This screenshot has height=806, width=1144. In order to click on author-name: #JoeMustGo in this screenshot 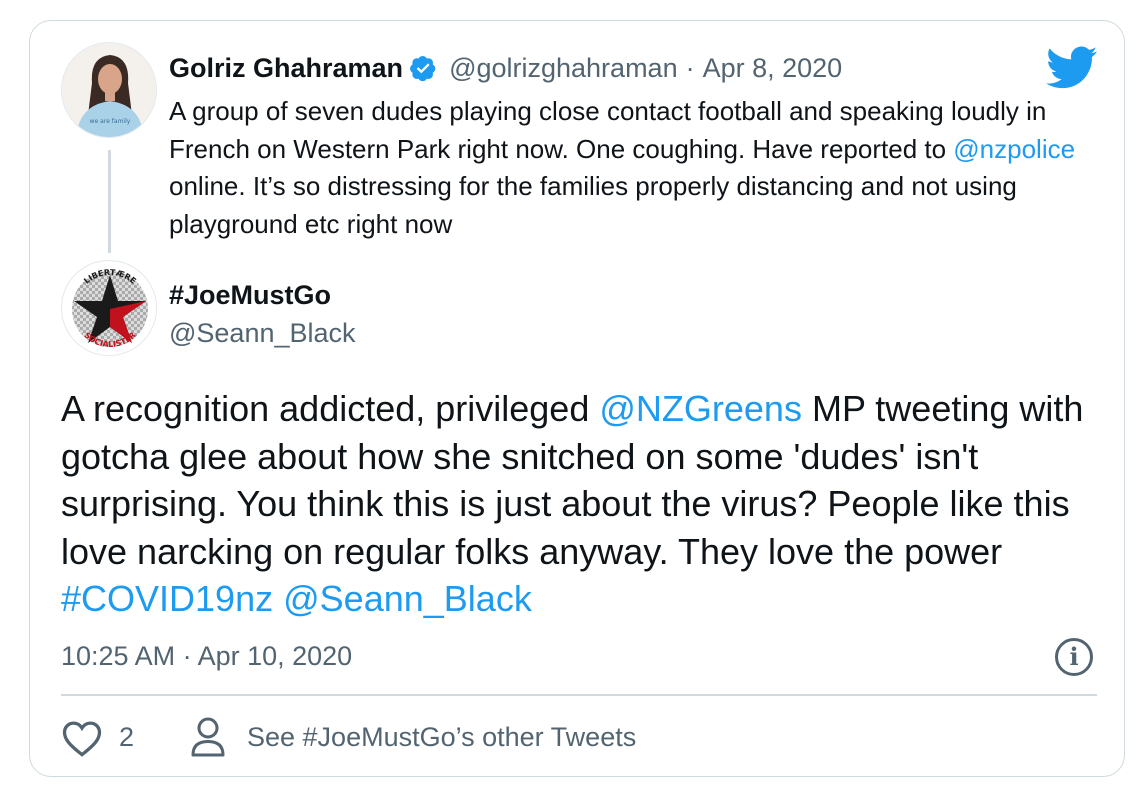, I will do `click(250, 295)`.